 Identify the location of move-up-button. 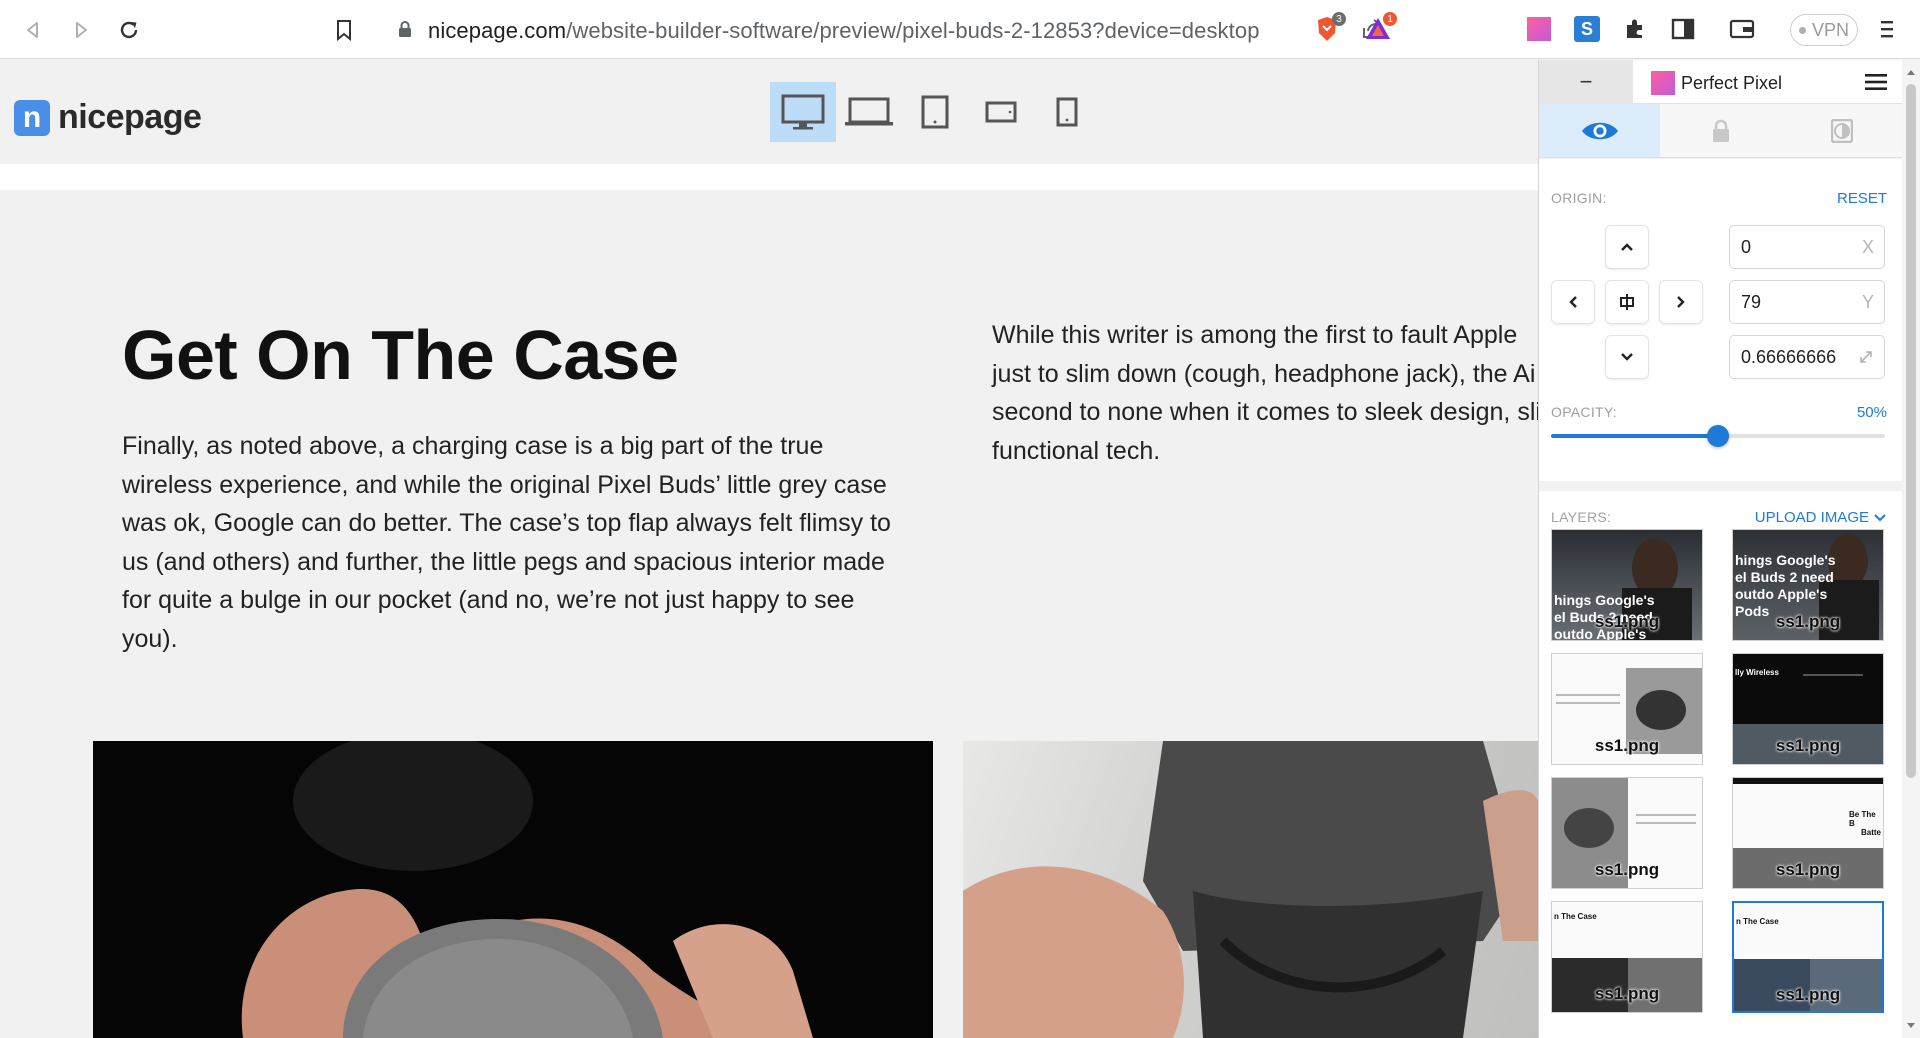
(1627, 247).